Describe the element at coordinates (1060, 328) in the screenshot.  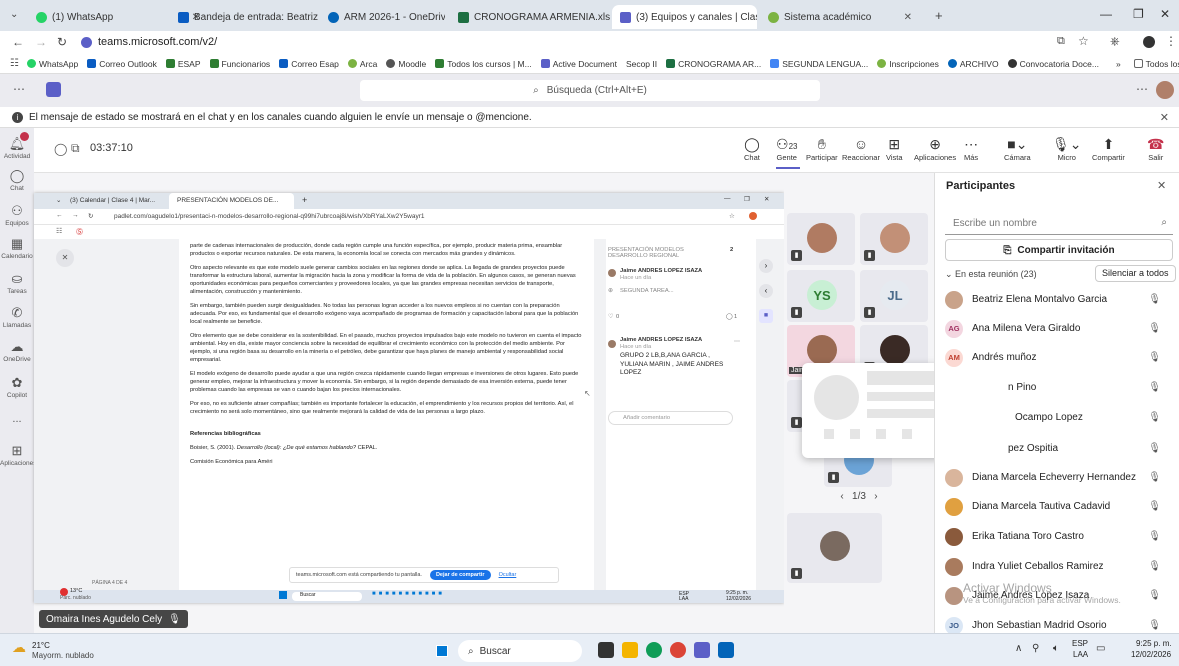
I see `participant-row: AG Ana Milena Vera Giraldo 🎙︎` at that location.